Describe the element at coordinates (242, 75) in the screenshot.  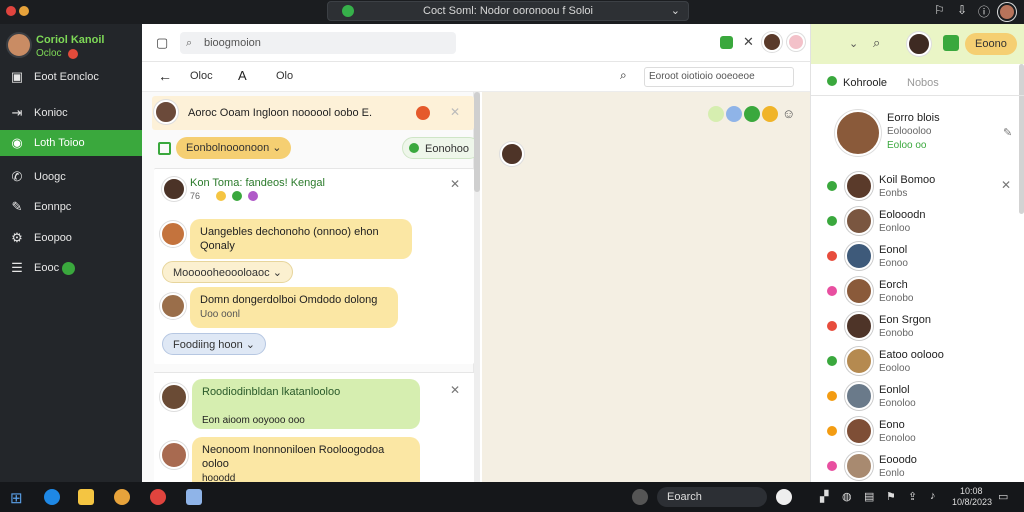
I see `font-icon: A` at that location.